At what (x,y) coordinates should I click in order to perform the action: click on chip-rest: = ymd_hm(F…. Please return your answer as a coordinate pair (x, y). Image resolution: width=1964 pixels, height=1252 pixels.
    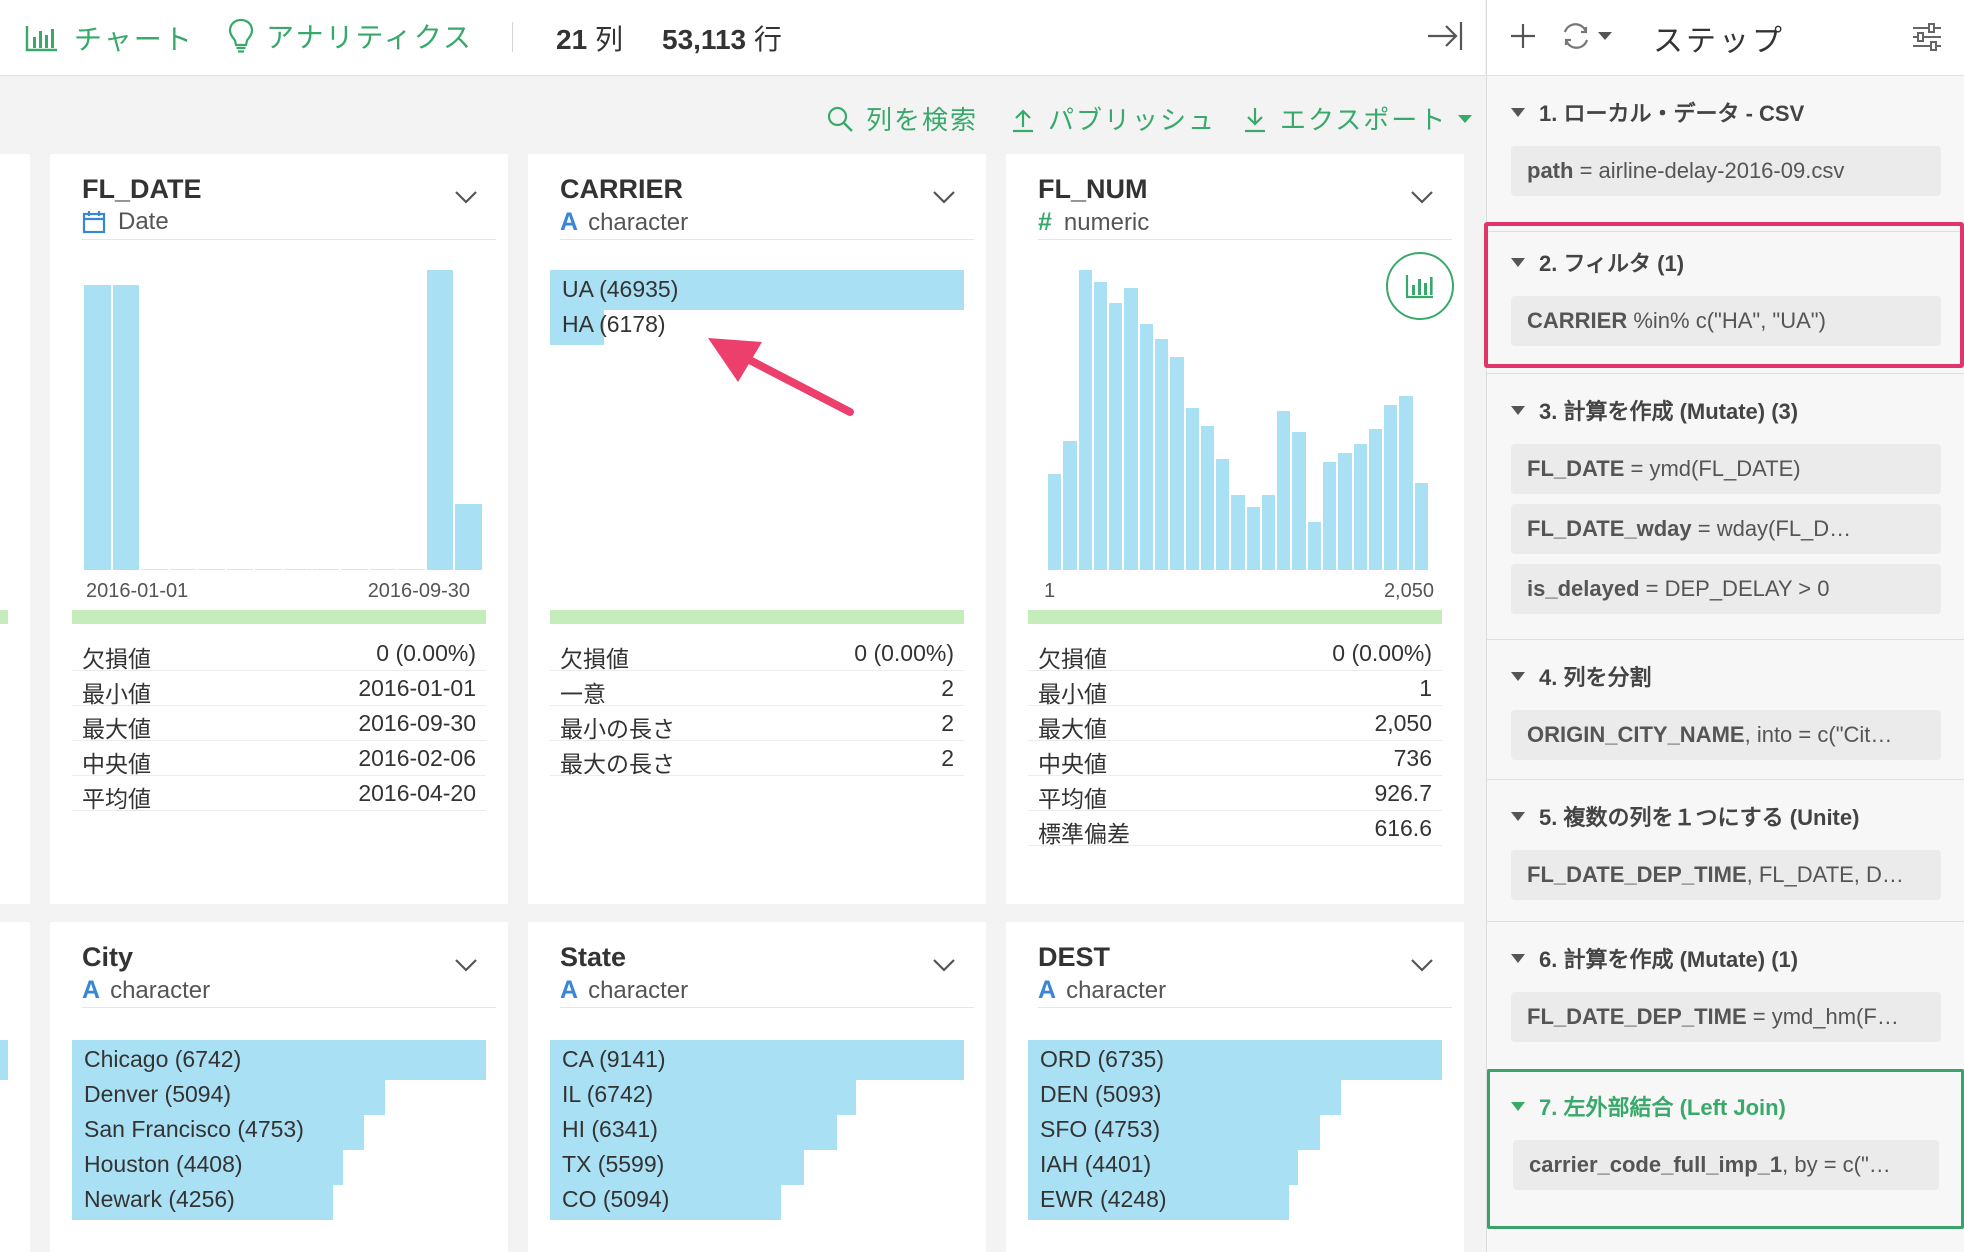
    Looking at the image, I should click on (1822, 1016).